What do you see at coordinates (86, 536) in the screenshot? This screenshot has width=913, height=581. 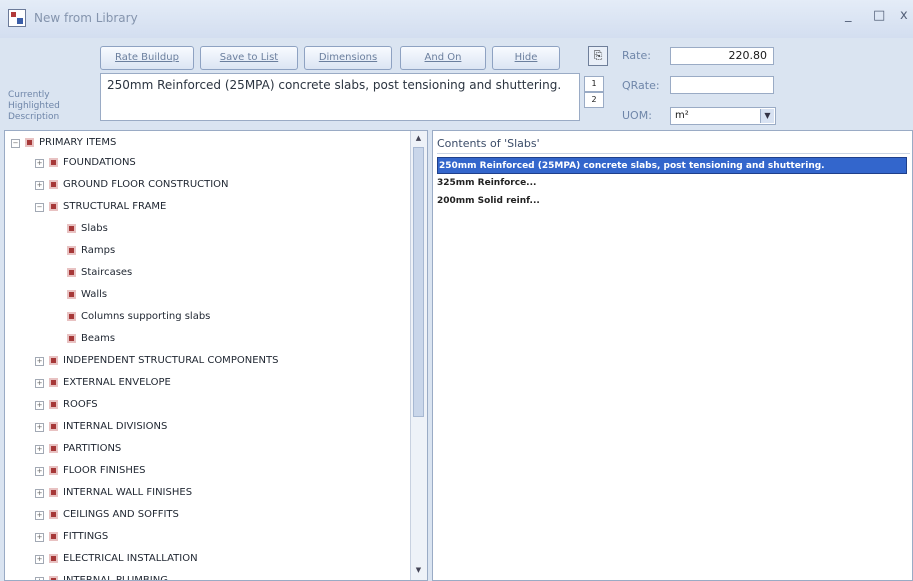 I see `tree-item-label: FITTINGS` at bounding box center [86, 536].